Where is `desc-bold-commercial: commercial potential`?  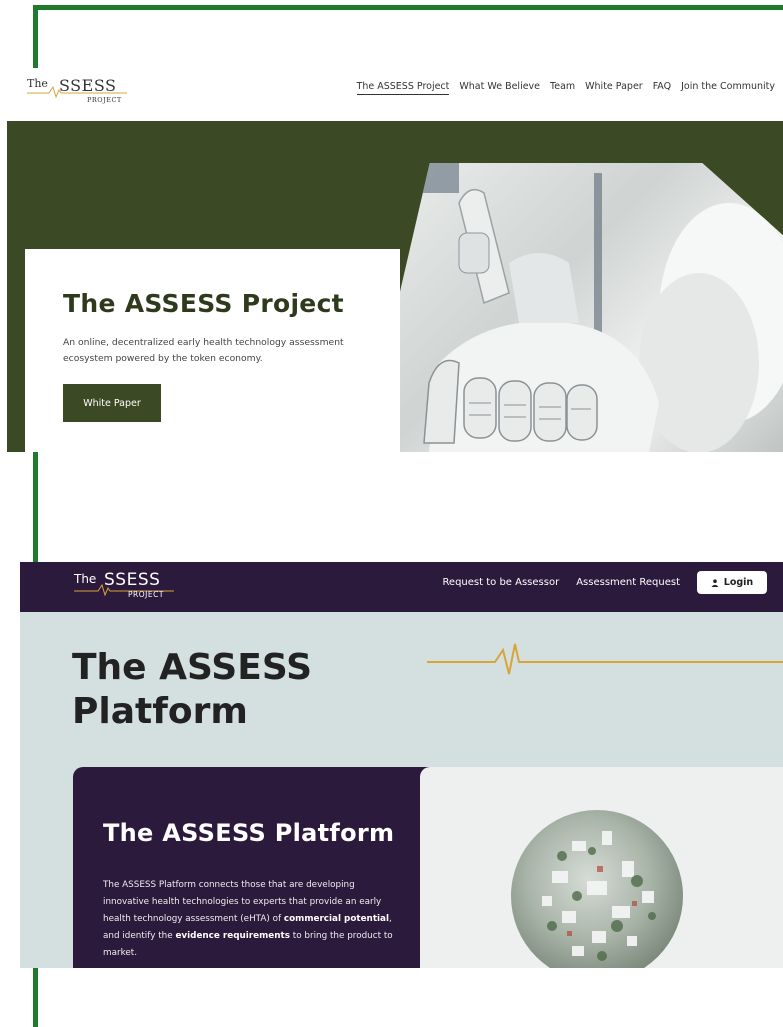
desc-bold-commercial: commercial potential is located at coordinates (336, 919).